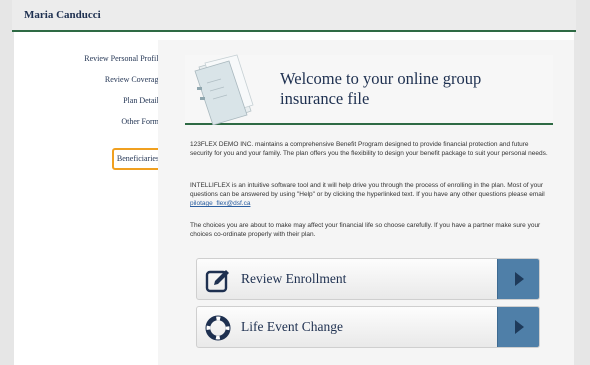  Describe the element at coordinates (220, 203) in the screenshot. I see `support-email-link: pilotage_flex@dsf.ca` at that location.